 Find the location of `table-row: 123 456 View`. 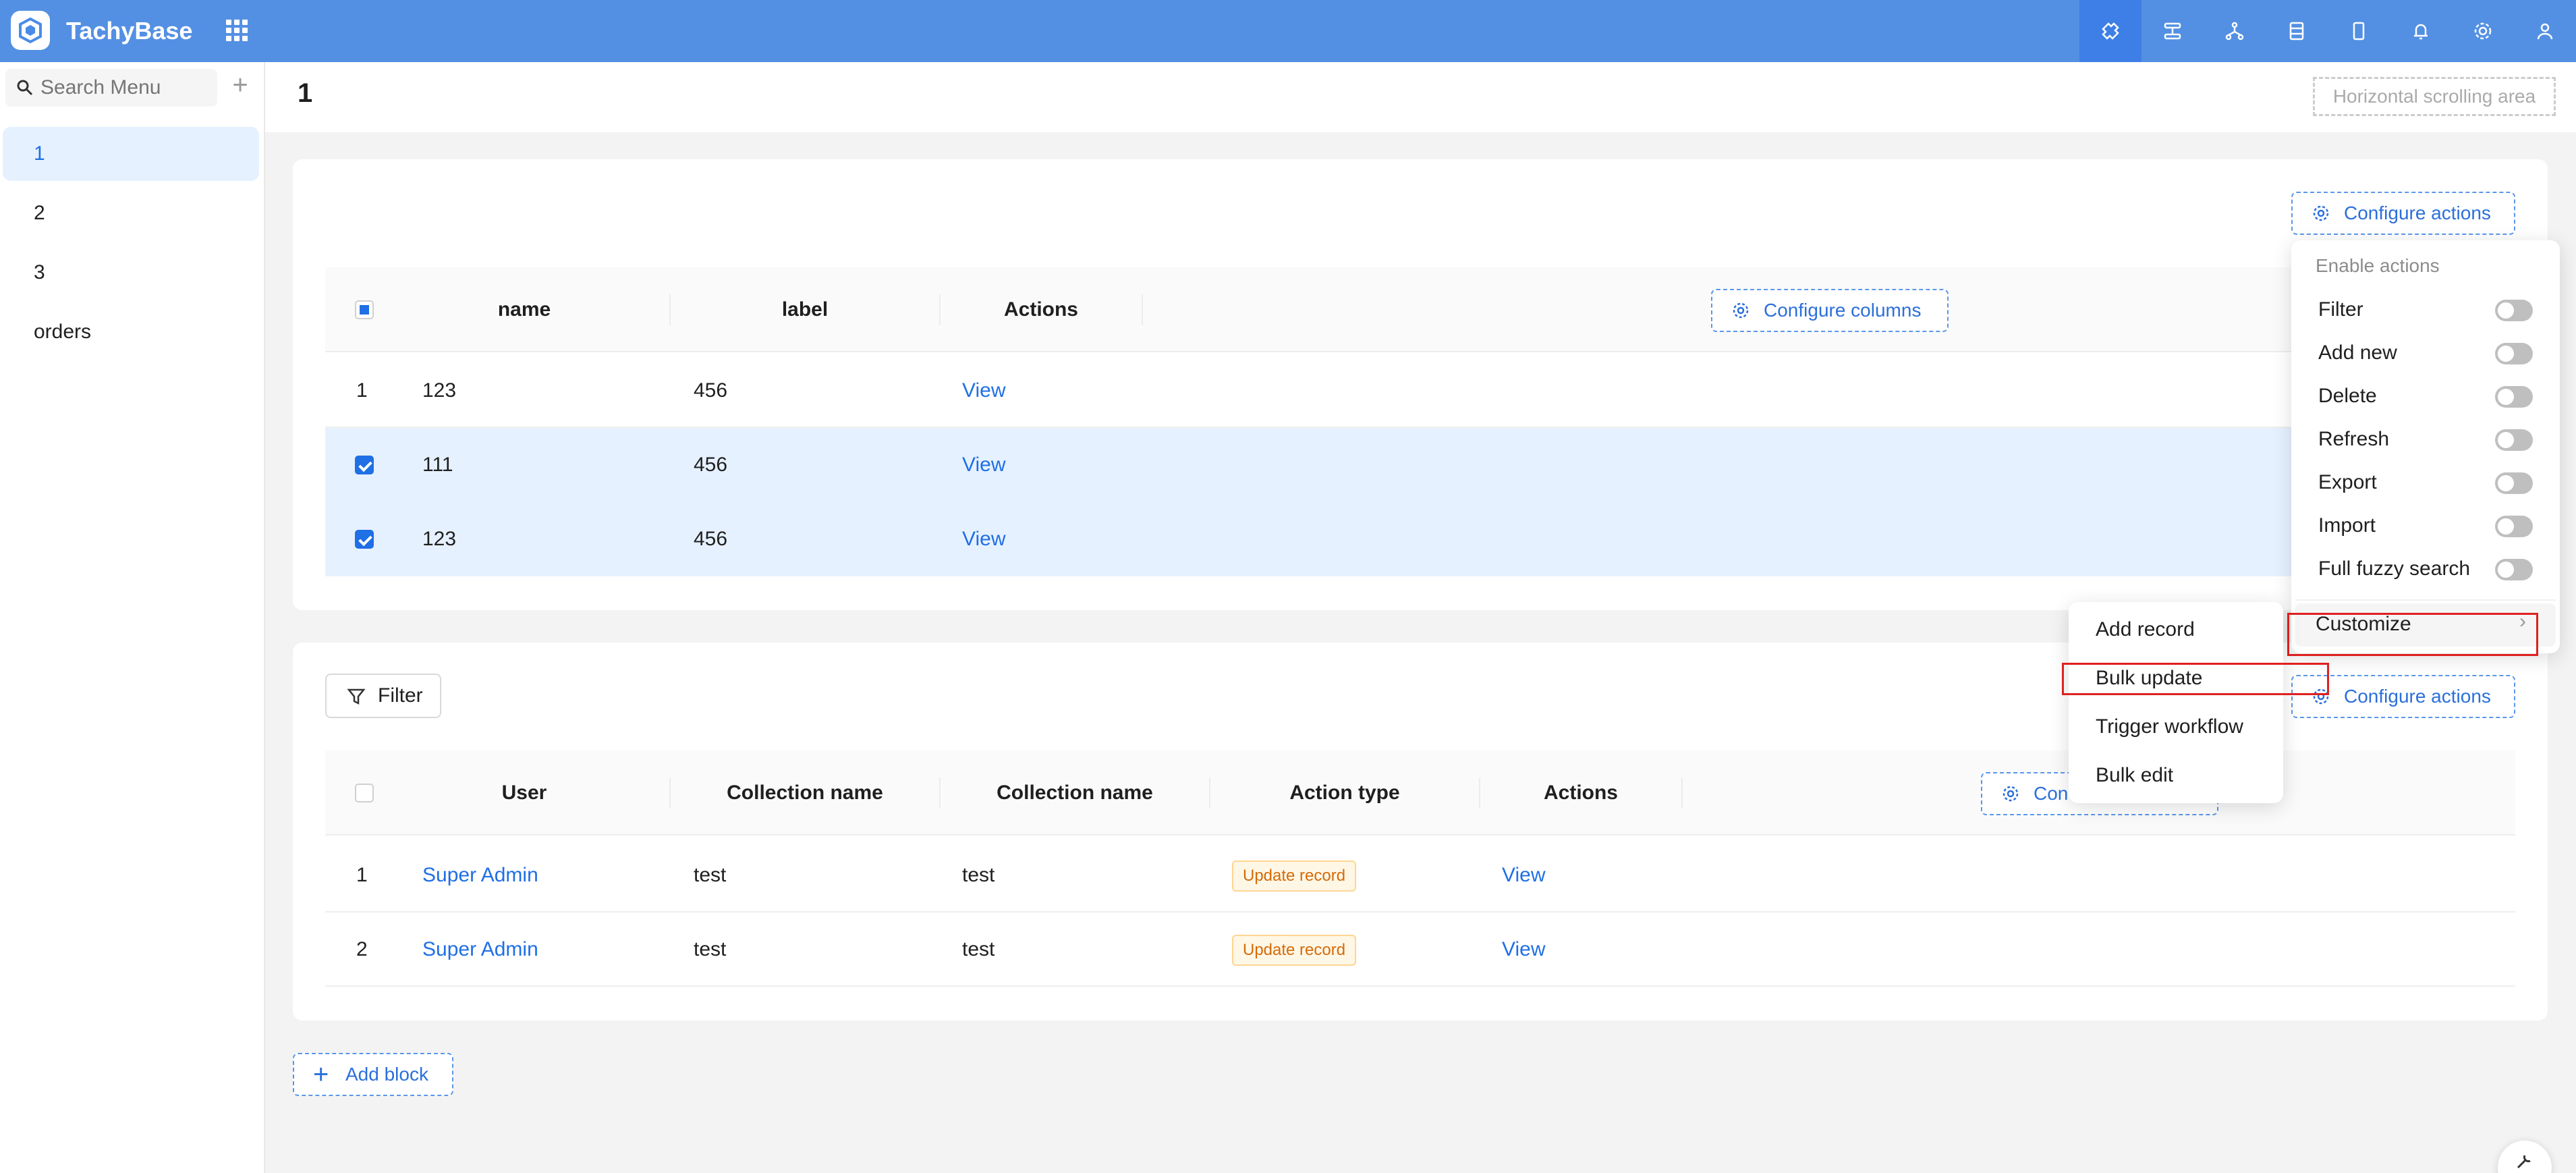

table-row: 123 456 View is located at coordinates (1420, 539).